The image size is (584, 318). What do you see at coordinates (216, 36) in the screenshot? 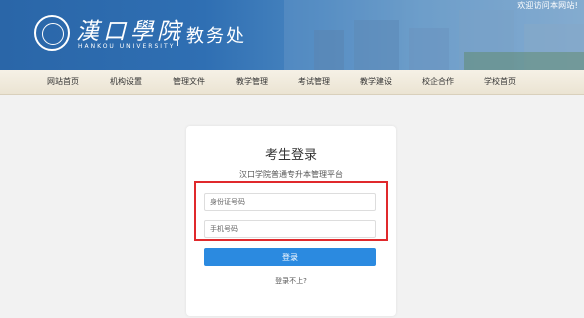
I see `department-name: 教务处` at bounding box center [216, 36].